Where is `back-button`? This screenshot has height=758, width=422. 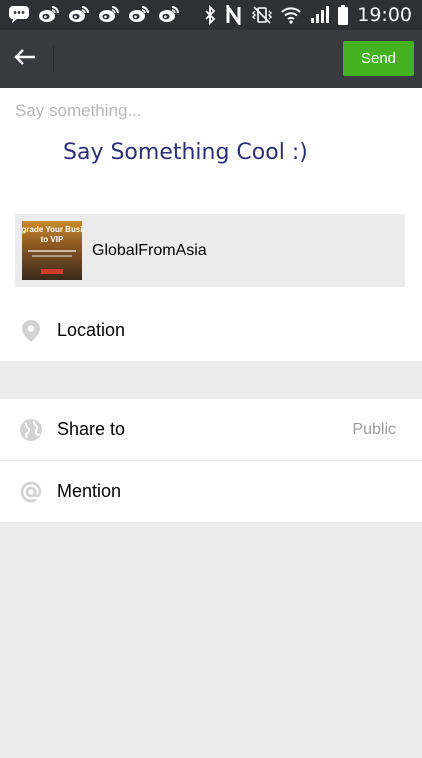 back-button is located at coordinates (25, 59).